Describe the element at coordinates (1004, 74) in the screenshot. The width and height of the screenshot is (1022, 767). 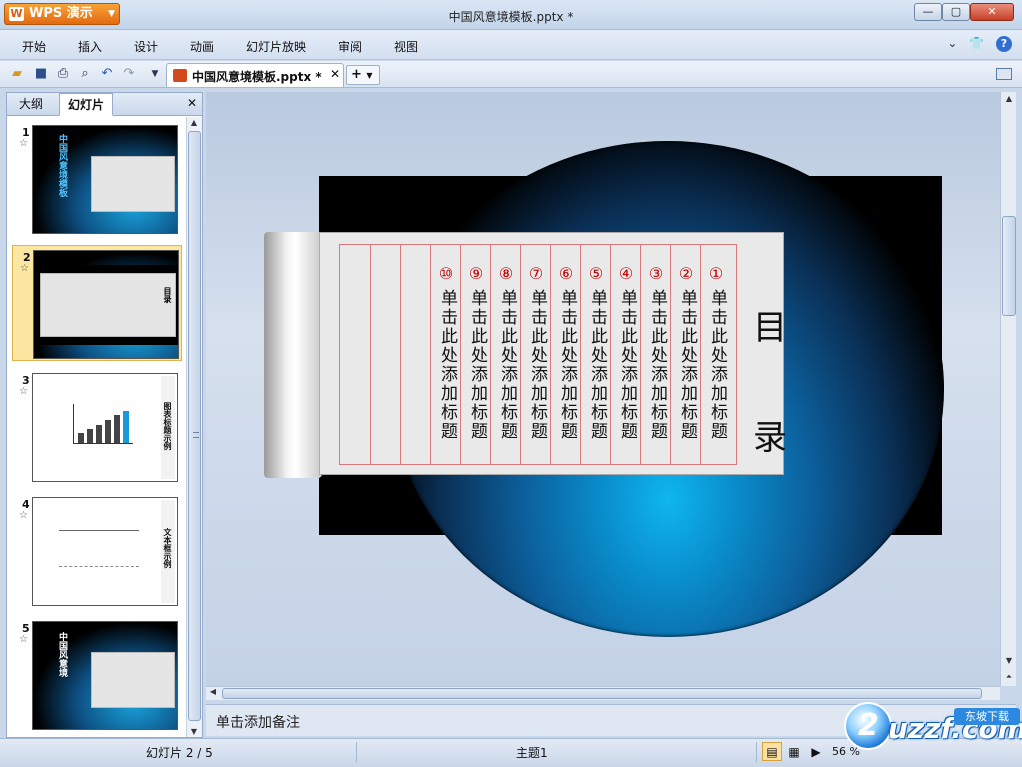
I see `window-layout-icon` at that location.